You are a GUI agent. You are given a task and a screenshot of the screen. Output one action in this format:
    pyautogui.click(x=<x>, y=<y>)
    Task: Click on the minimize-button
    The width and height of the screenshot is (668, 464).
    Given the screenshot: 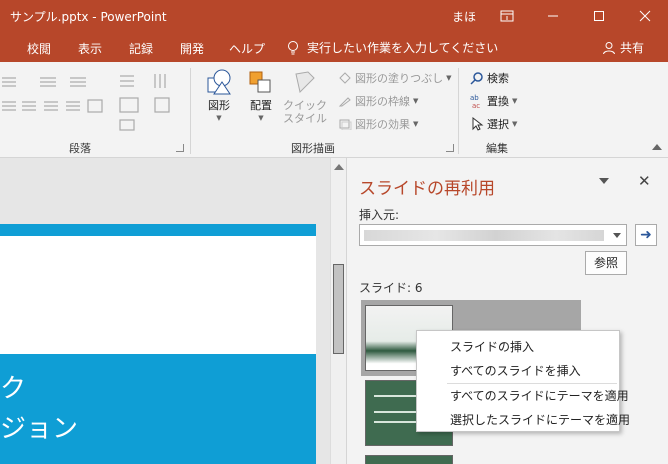 What is the action you would take?
    pyautogui.click(x=553, y=16)
    